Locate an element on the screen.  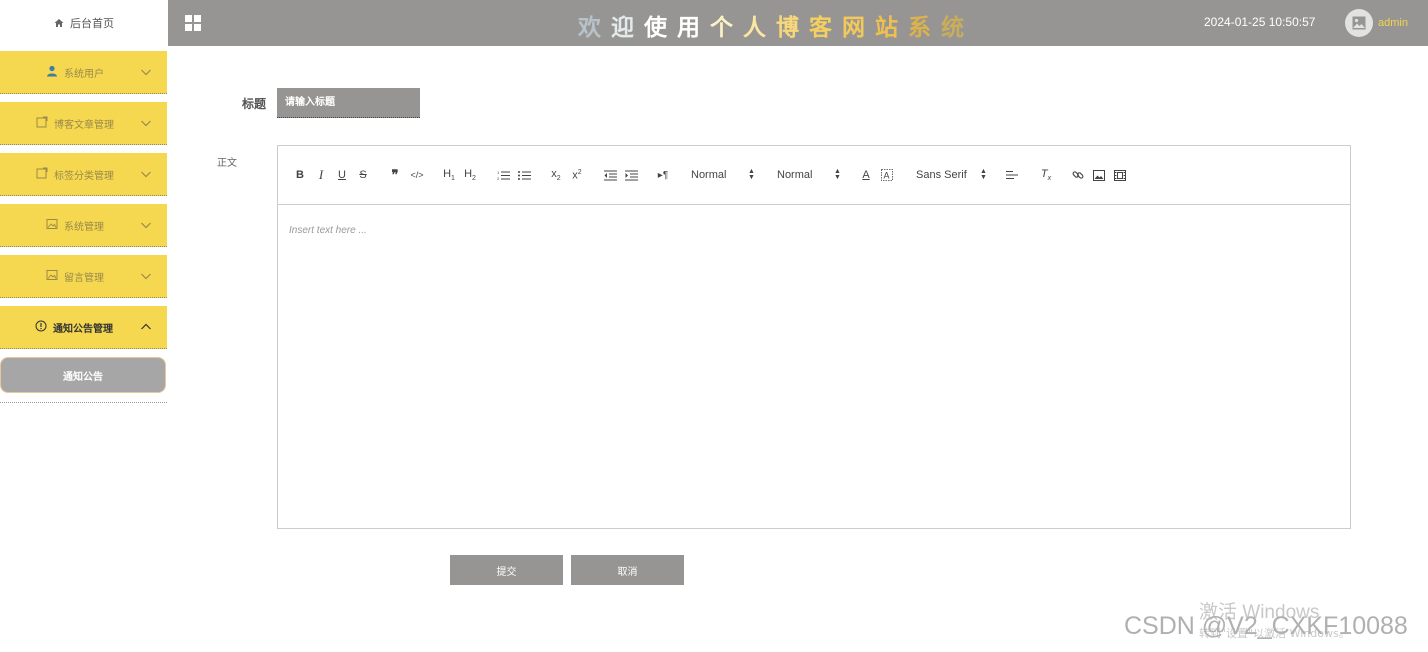
text-color-button: A is located at coordinates (866, 175).